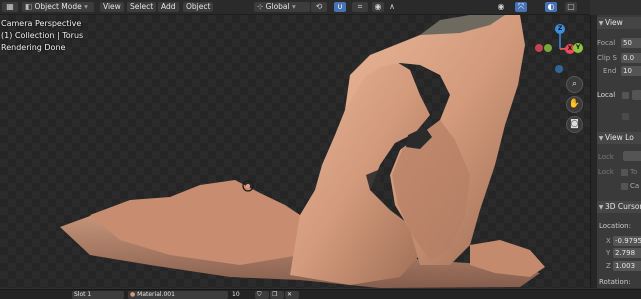 The height and width of the screenshot is (299, 641). Describe the element at coordinates (634, 172) in the screenshot. I see `lock-to-3d-cursor-label: To` at that location.